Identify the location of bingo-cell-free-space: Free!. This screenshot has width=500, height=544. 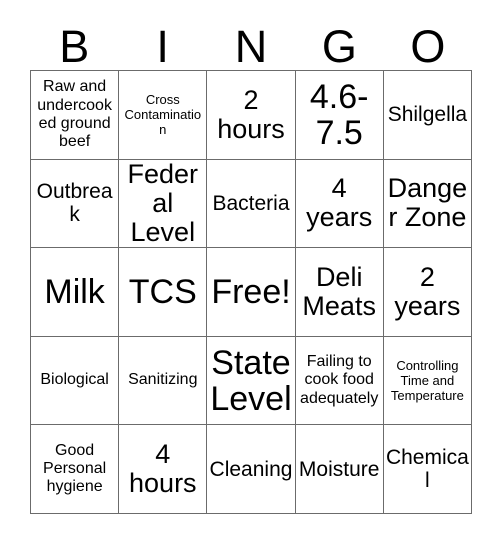
(251, 292).